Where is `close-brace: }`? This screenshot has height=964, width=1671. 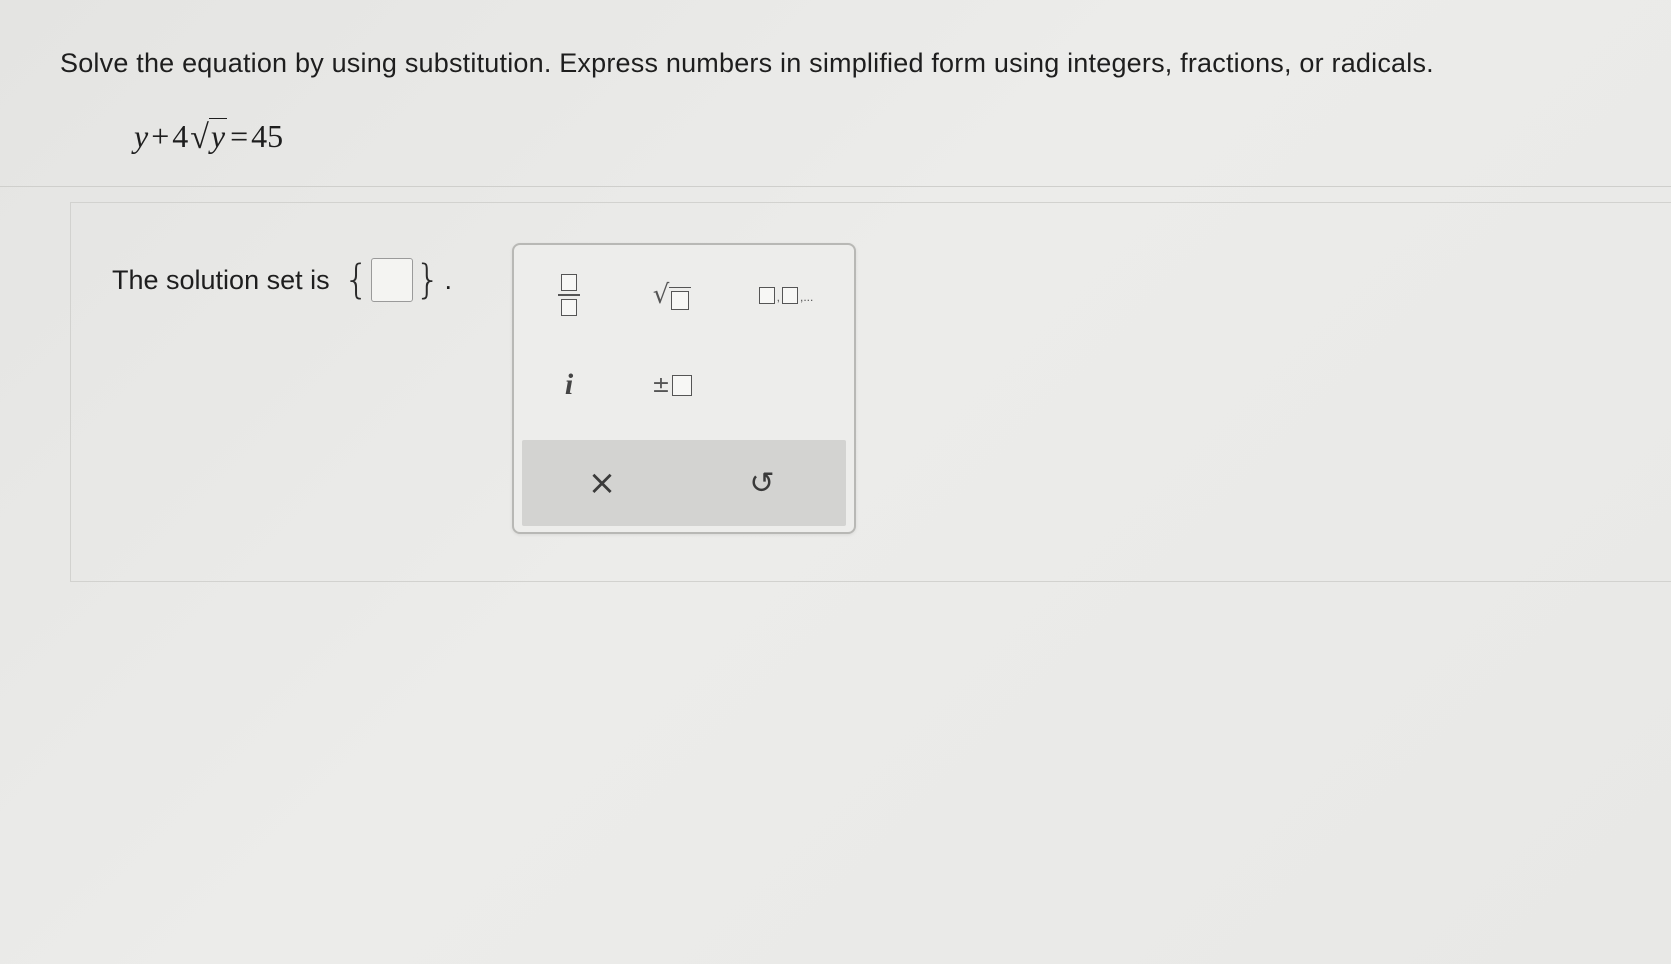 close-brace: } is located at coordinates (428, 280).